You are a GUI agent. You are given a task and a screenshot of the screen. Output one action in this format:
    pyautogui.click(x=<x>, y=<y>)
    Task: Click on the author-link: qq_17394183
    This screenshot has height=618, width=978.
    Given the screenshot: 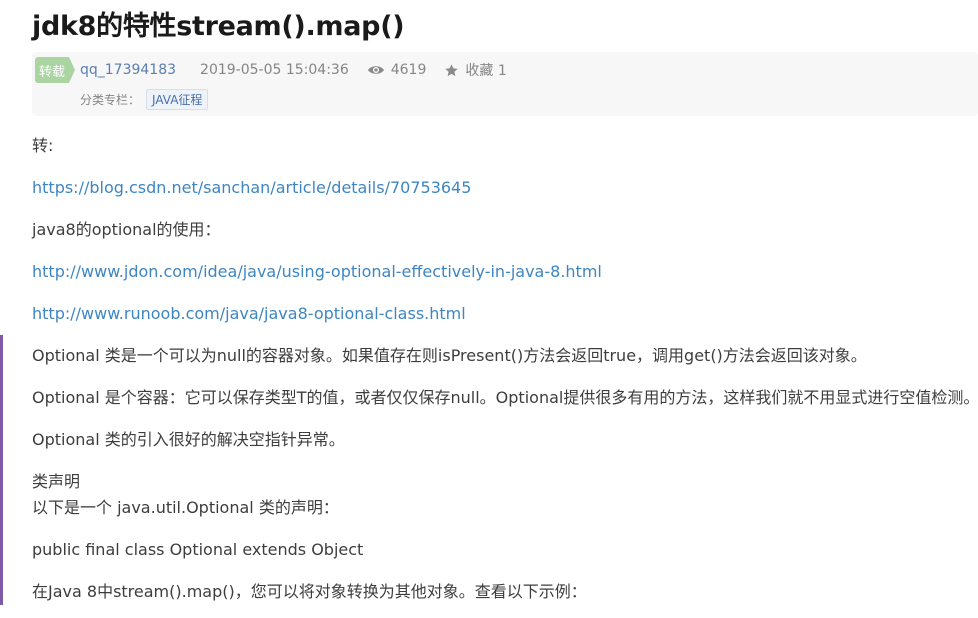 What is the action you would take?
    pyautogui.click(x=128, y=70)
    